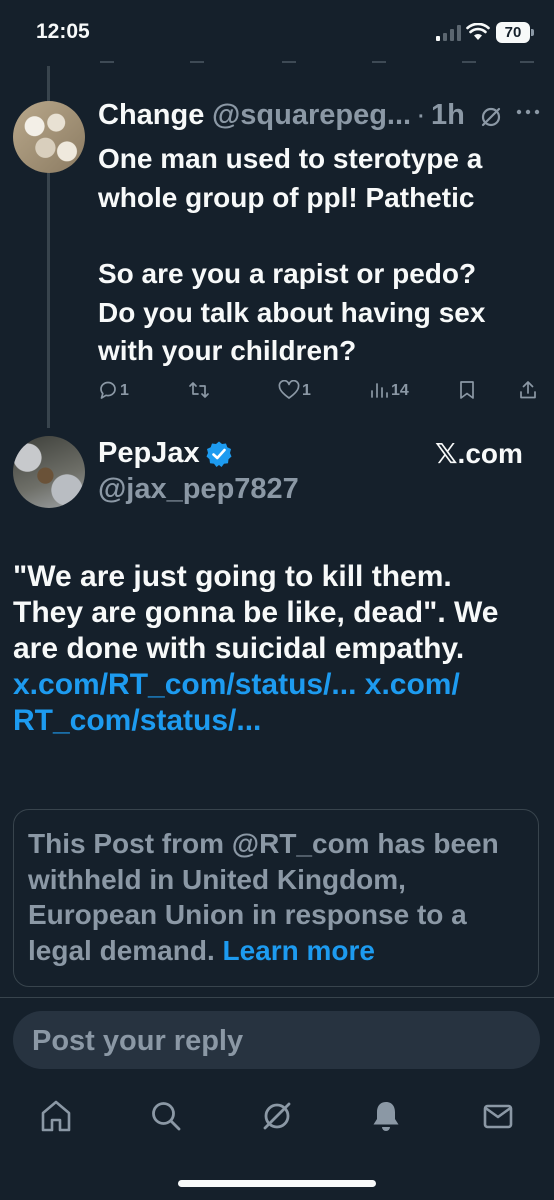 This screenshot has height=1200, width=554. Describe the element at coordinates (287, 273) in the screenshot. I see `reply-text-line: So are you a rapist or pedo?` at that location.